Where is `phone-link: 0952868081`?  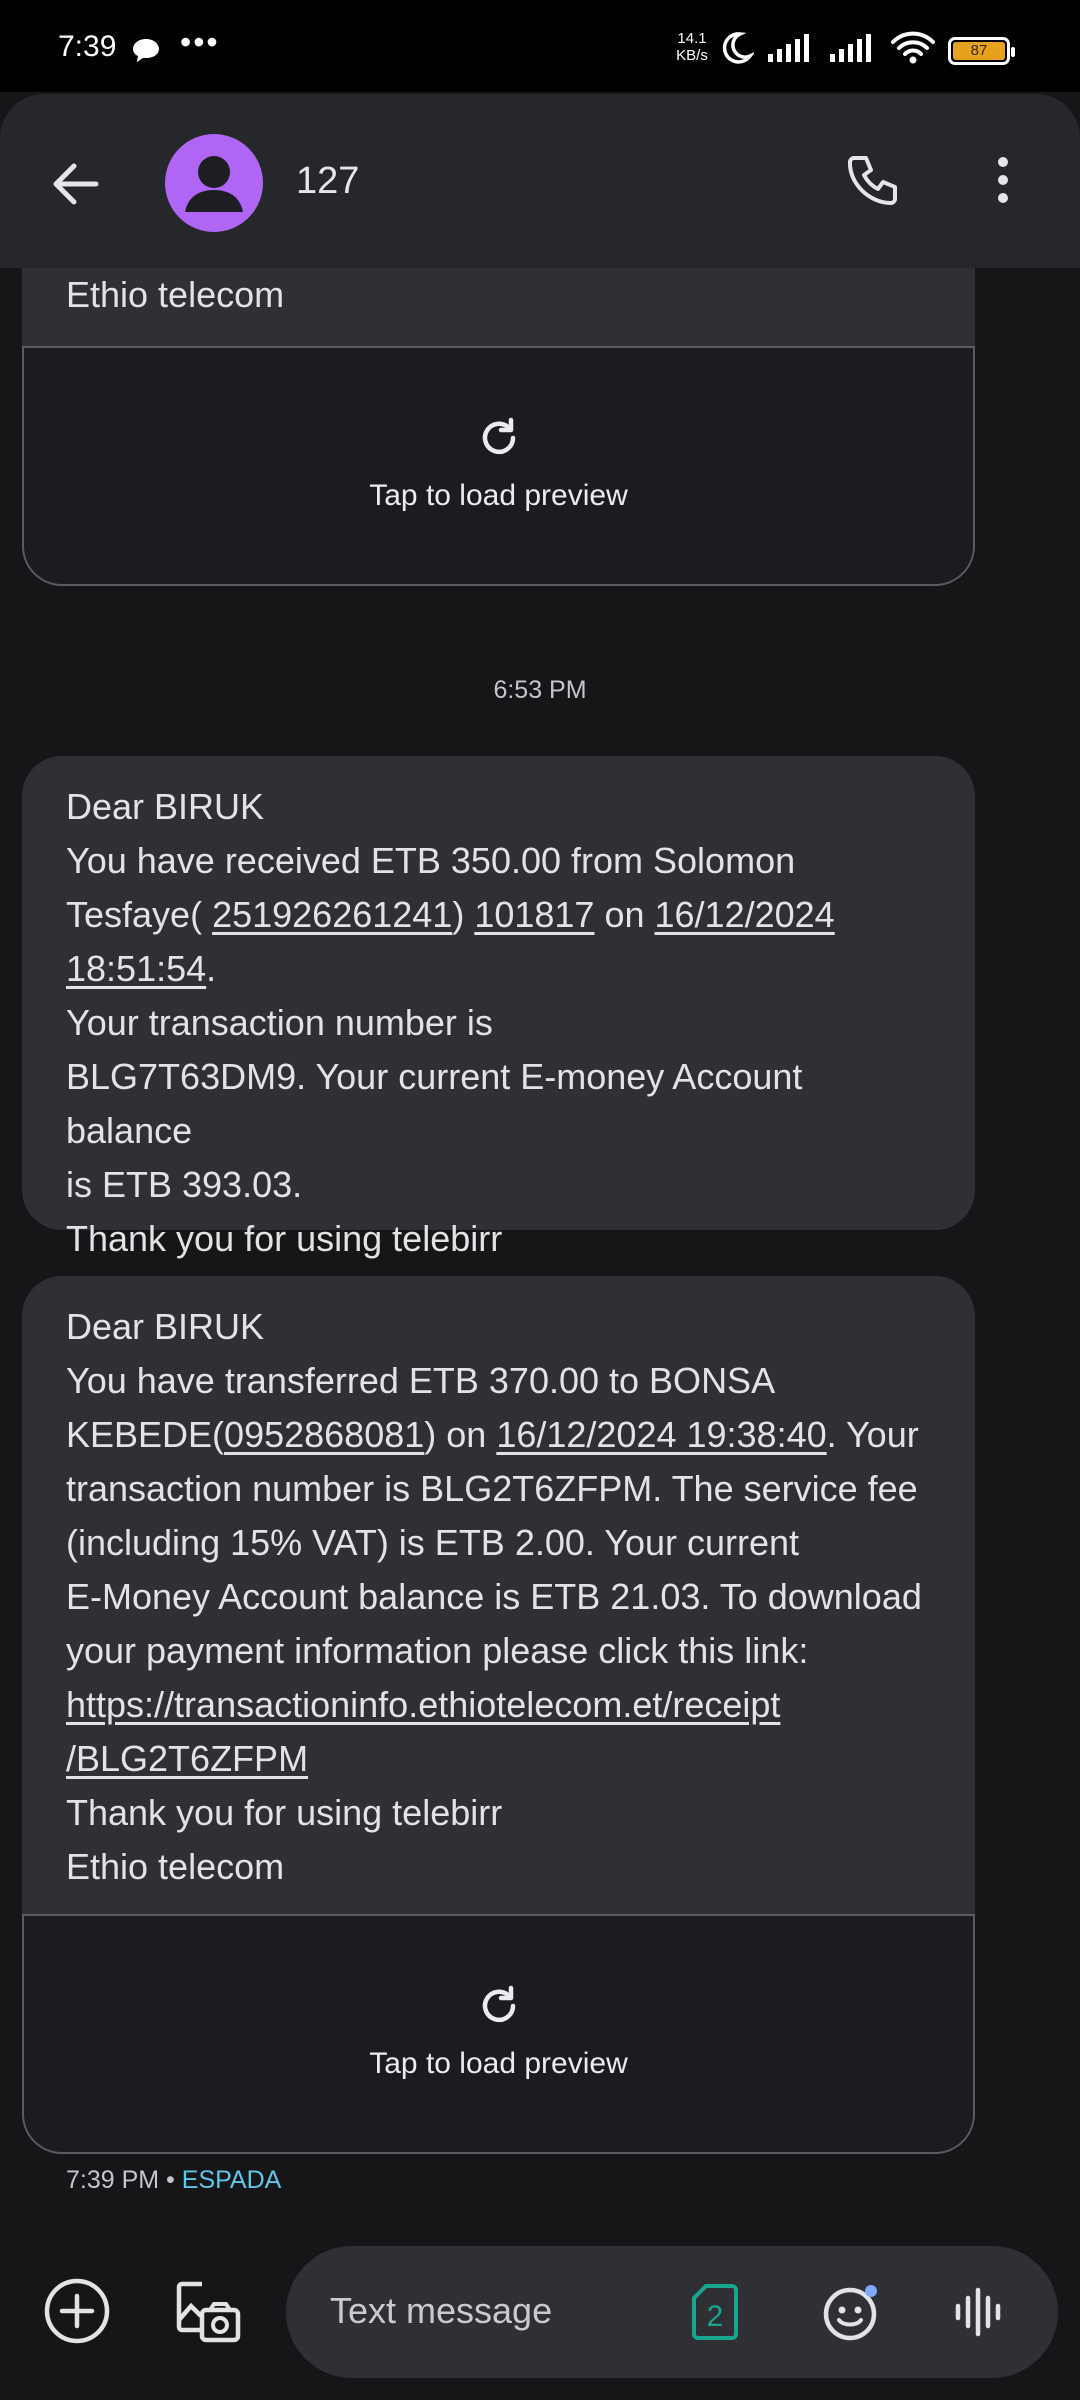 phone-link: 0952868081 is located at coordinates (324, 1434).